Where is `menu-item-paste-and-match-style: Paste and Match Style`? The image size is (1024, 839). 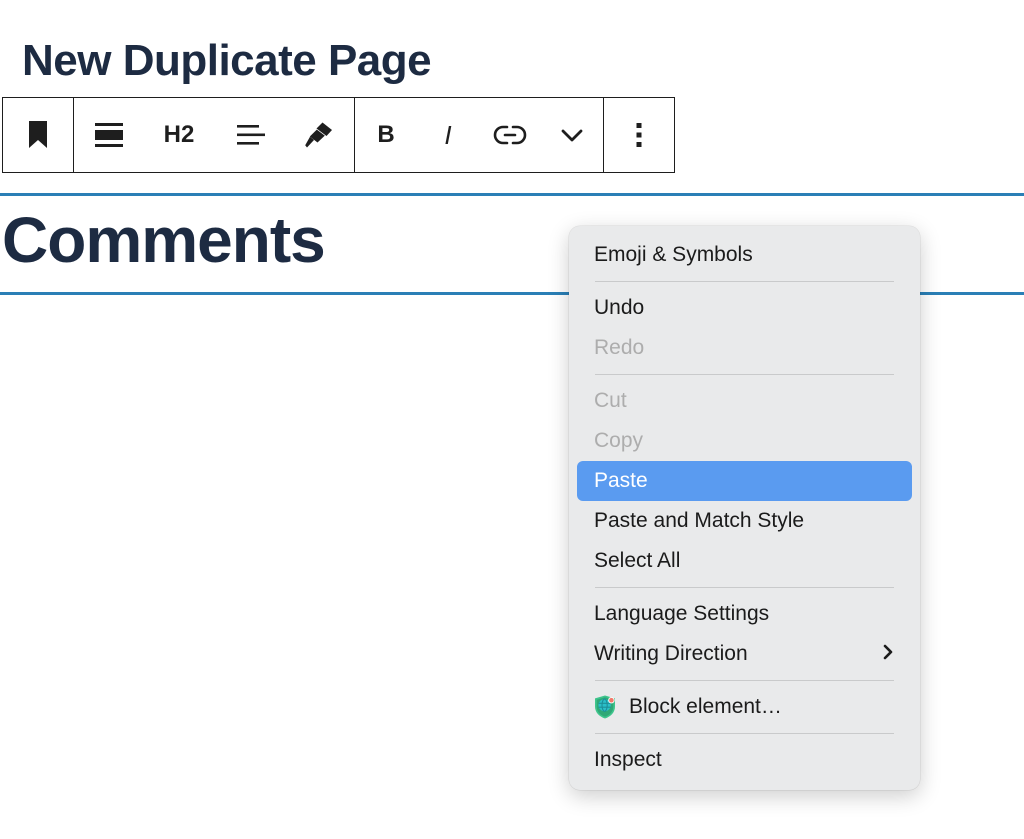 menu-item-paste-and-match-style: Paste and Match Style is located at coordinates (744, 521).